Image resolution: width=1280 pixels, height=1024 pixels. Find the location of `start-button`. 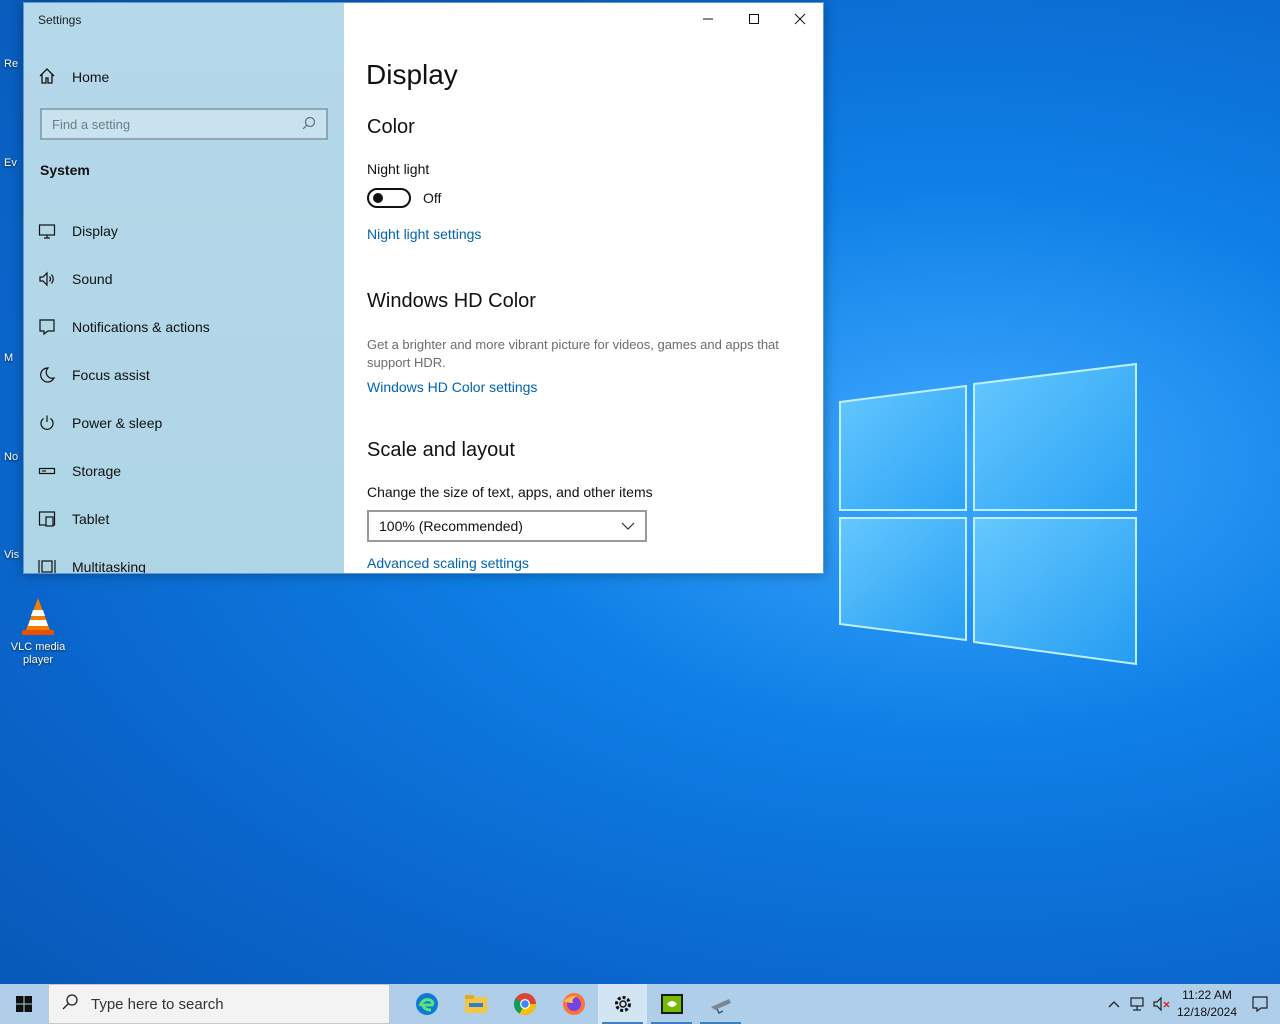

start-button is located at coordinates (24, 1004).